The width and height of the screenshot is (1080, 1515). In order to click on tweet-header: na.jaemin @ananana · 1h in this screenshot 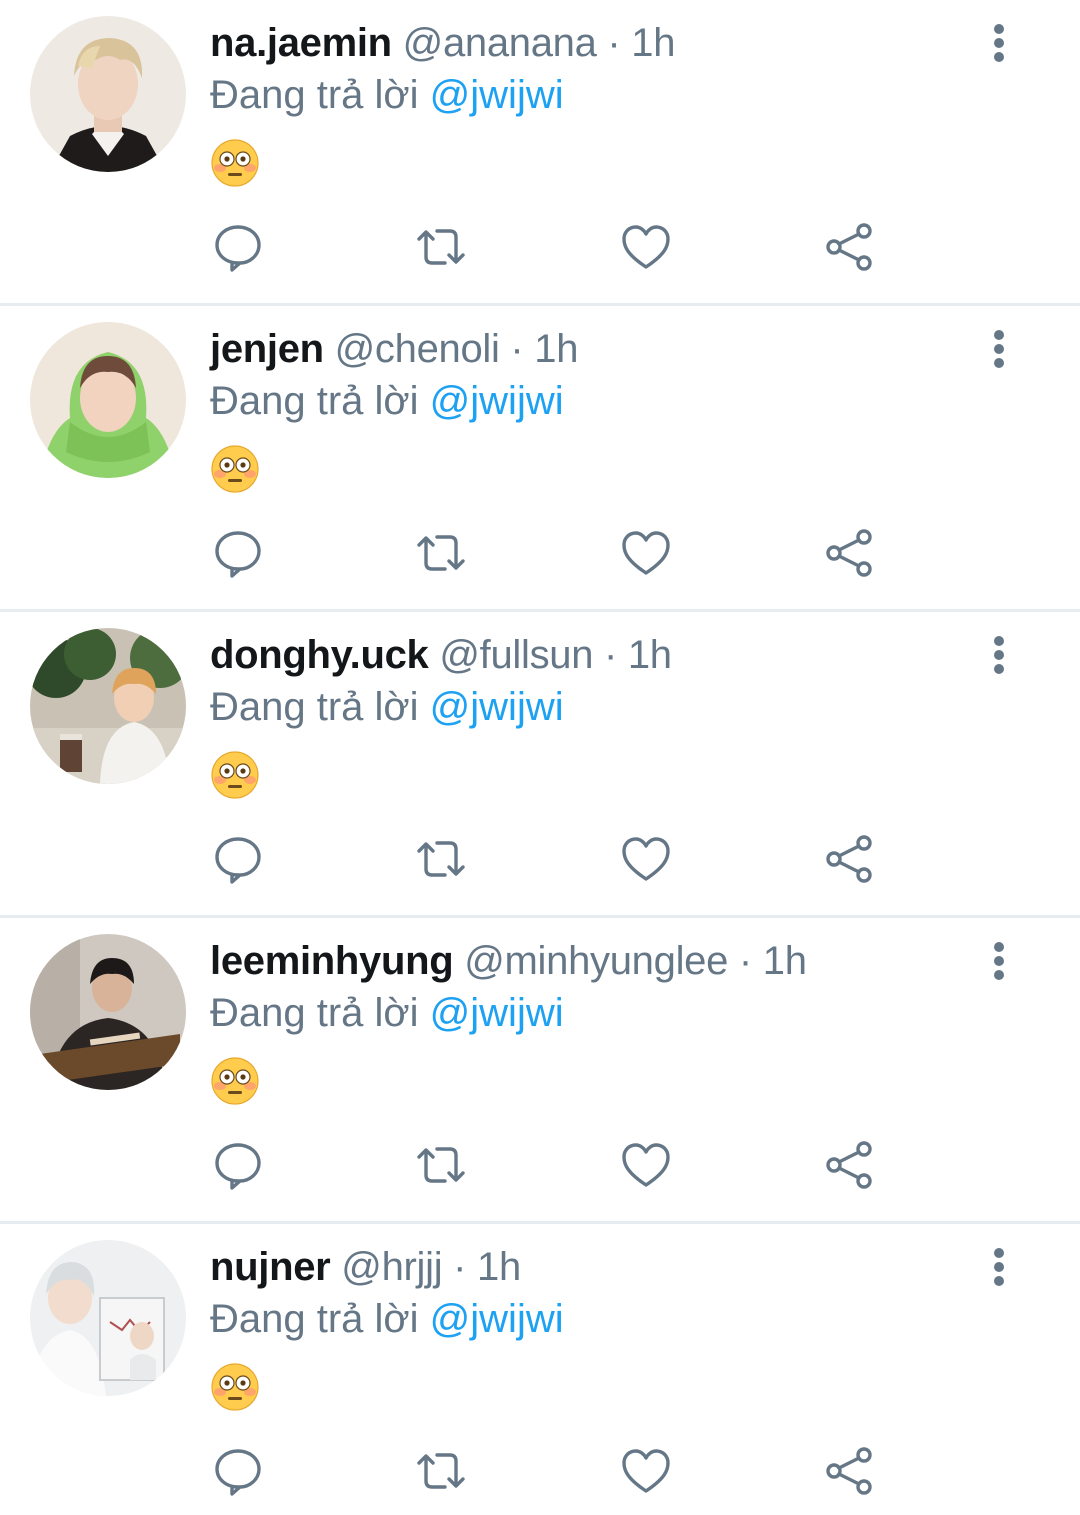, I will do `click(442, 43)`.